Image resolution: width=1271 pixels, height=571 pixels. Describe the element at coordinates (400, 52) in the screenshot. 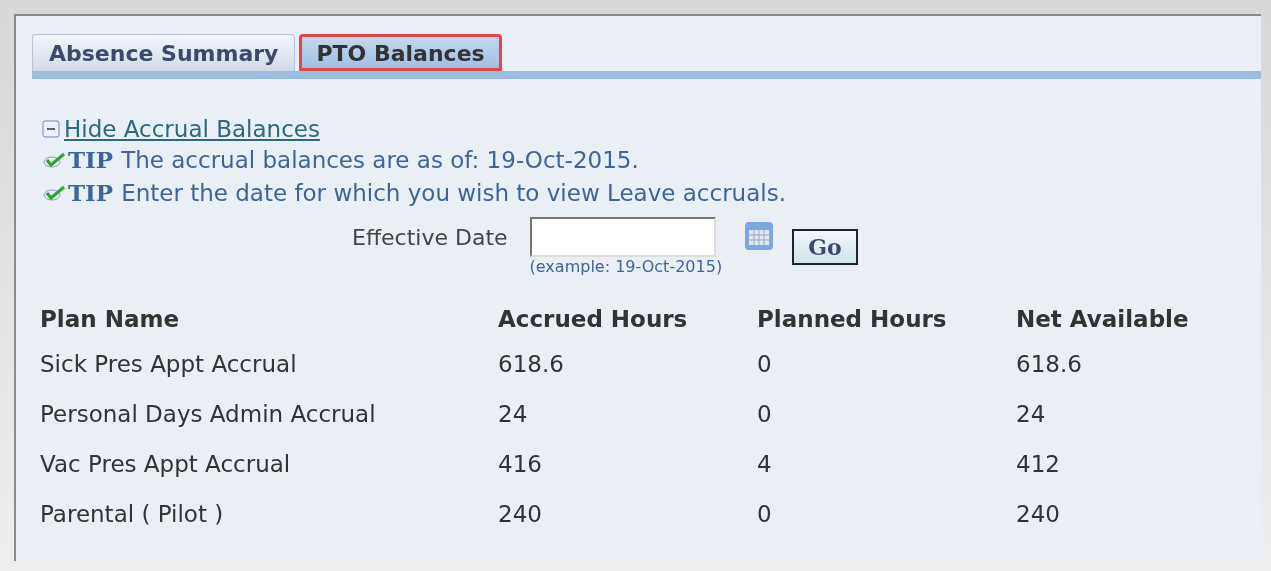

I see `tab: PTO Balances` at that location.